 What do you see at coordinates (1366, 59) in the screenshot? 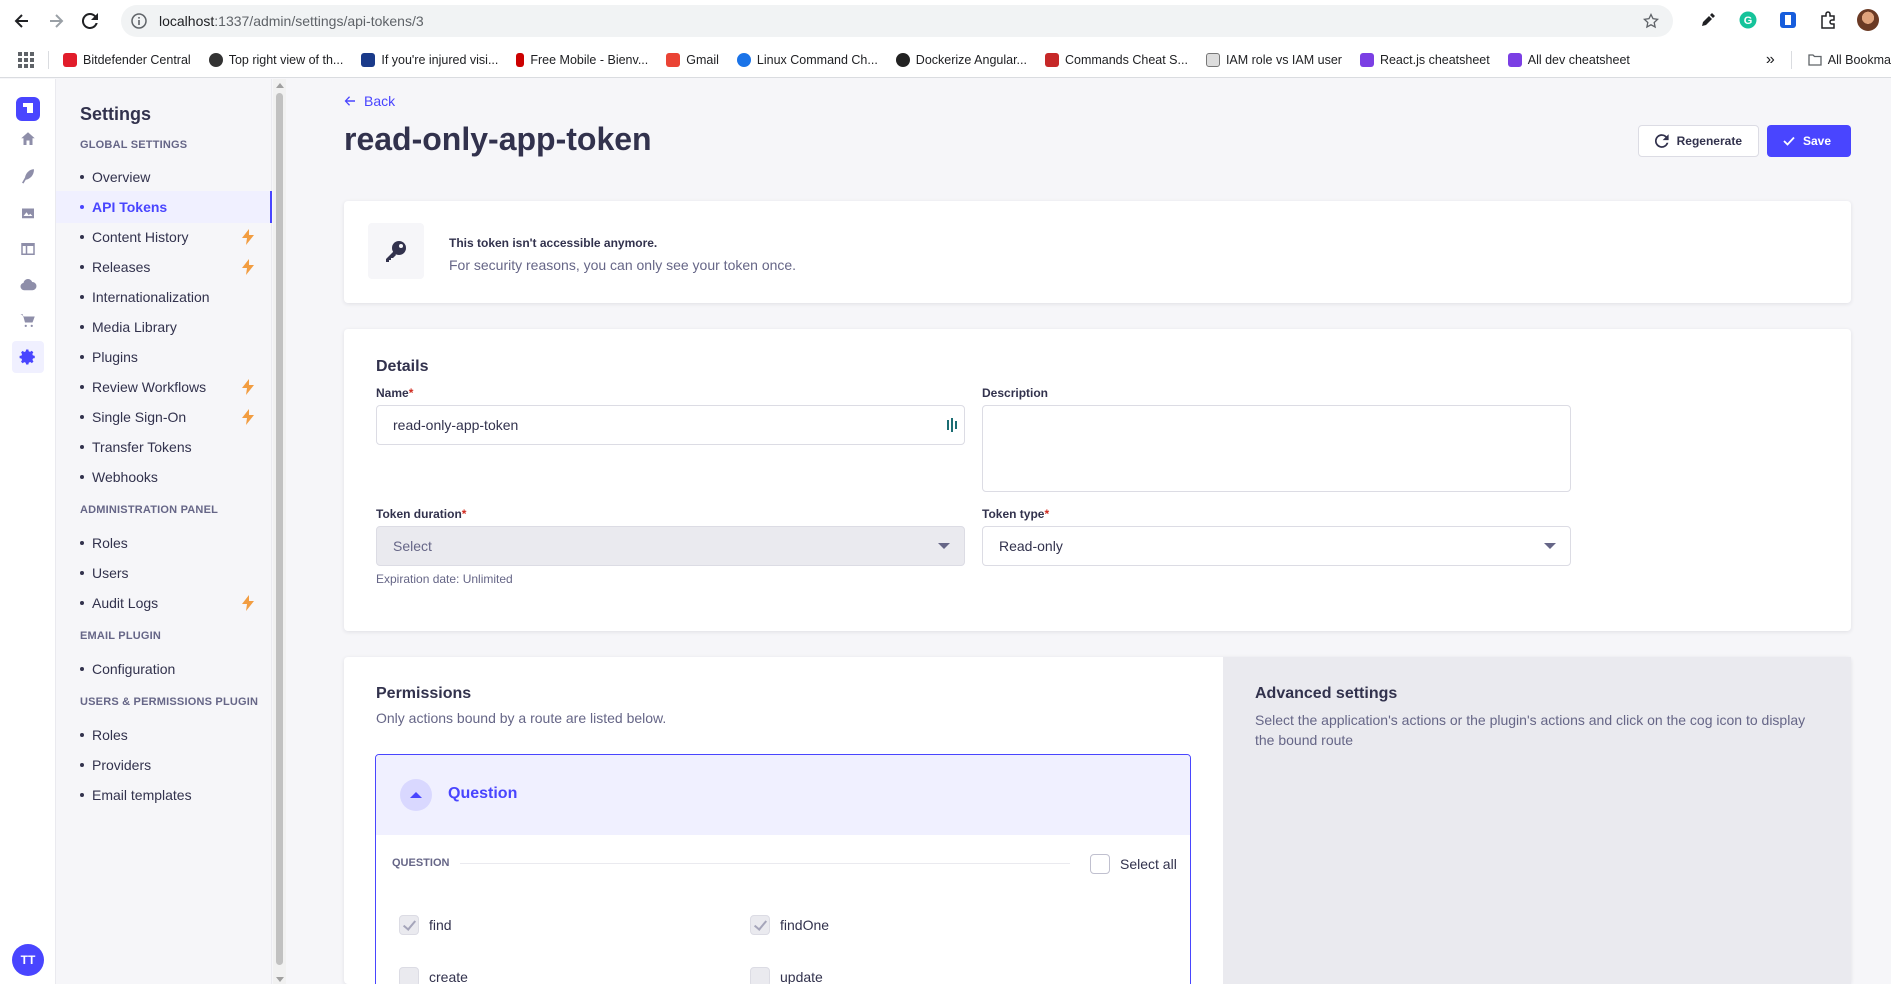
I see `react-cheatsheet-favicon-icon` at bounding box center [1366, 59].